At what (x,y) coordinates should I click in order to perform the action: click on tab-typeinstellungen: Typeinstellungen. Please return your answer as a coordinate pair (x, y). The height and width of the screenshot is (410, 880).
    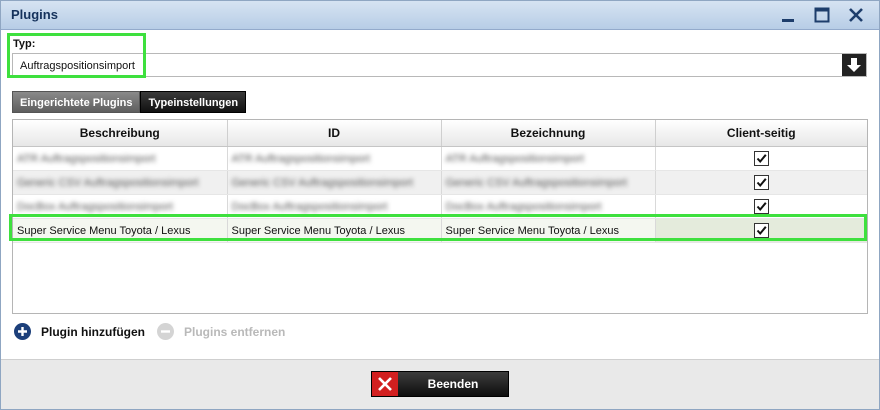
    Looking at the image, I should click on (193, 102).